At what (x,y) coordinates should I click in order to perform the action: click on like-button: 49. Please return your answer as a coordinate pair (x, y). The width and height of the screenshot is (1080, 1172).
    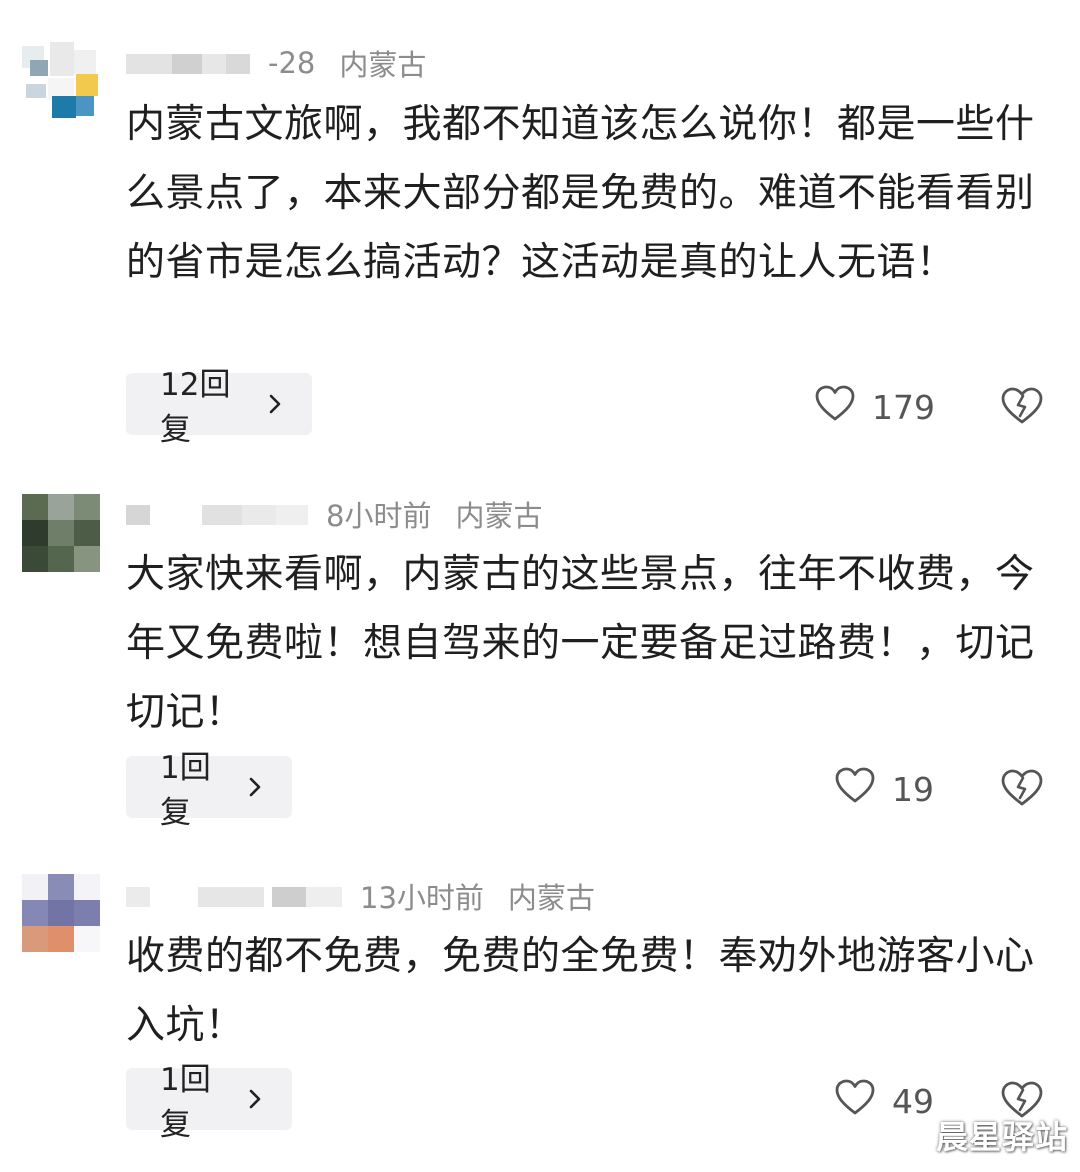
    Looking at the image, I should click on (884, 1101).